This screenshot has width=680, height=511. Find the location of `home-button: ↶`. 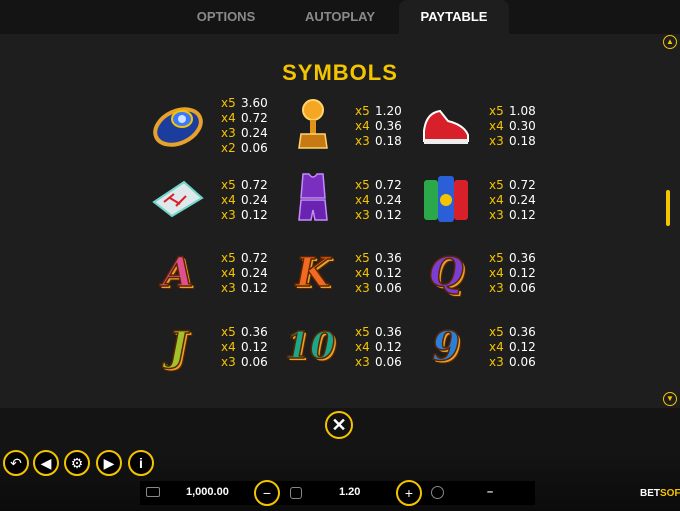

home-button: ↶ is located at coordinates (16, 463).